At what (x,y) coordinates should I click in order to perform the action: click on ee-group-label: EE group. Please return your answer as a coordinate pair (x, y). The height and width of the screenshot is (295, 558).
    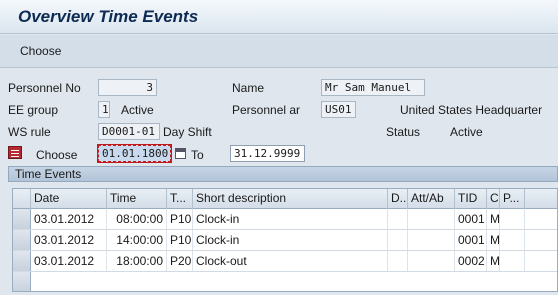
    Looking at the image, I should click on (33, 110).